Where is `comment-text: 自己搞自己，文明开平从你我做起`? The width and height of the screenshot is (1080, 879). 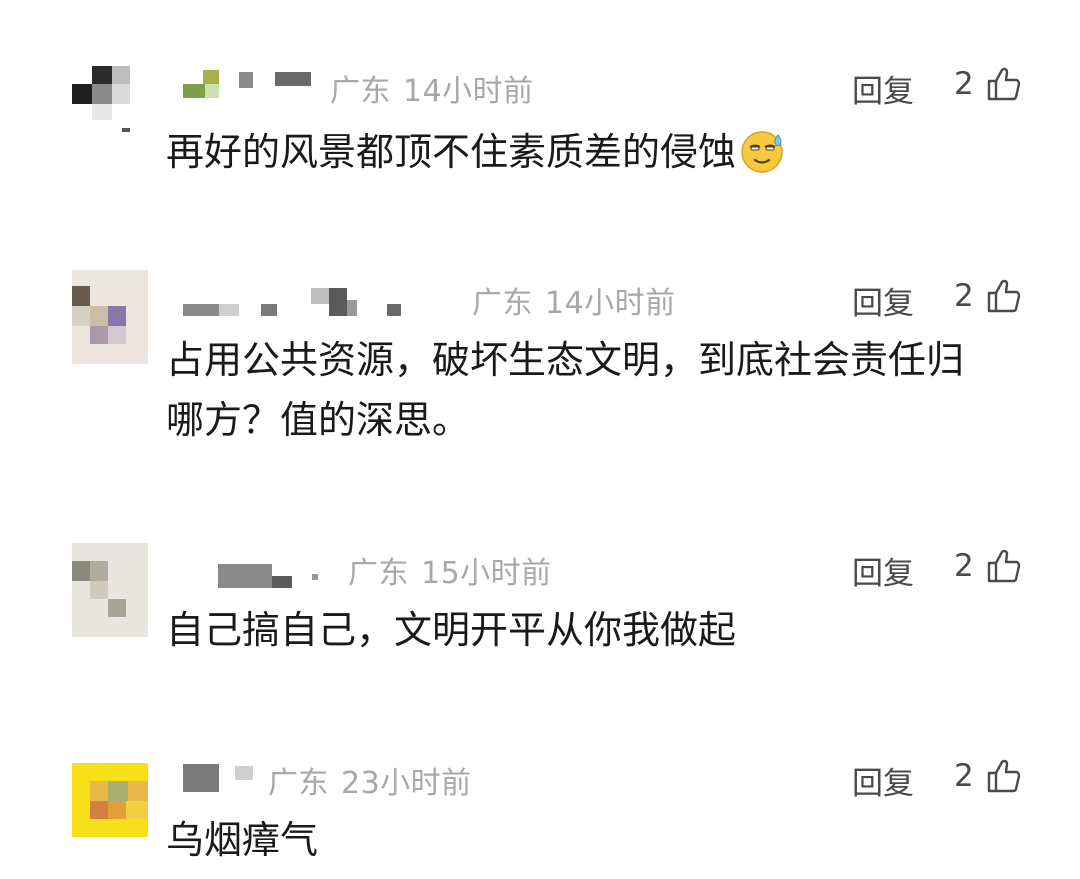
comment-text: 自己搞自己，文明开平从你我做起 is located at coordinates (451, 630).